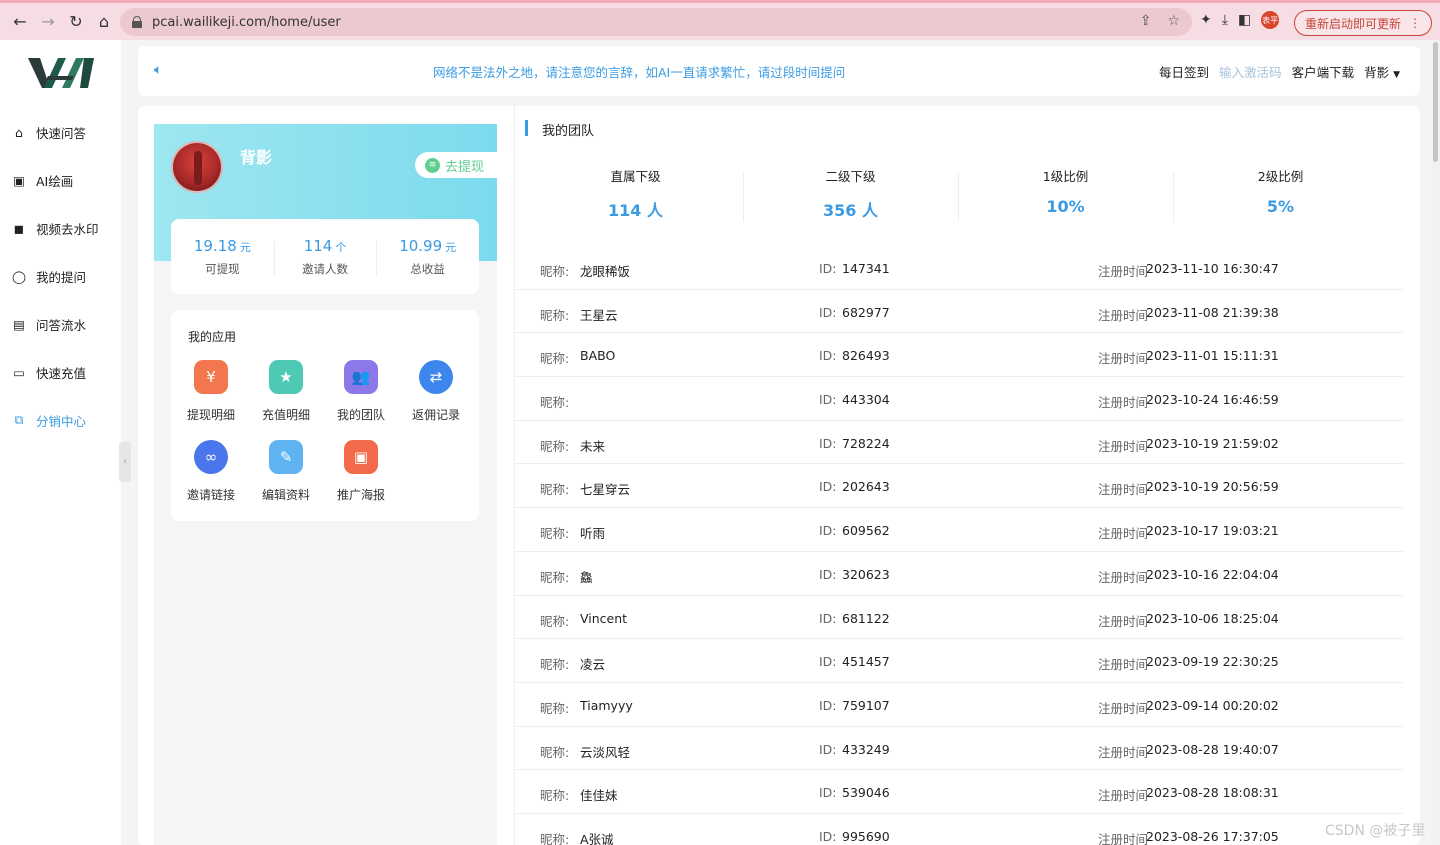  I want to click on nickname: 凌云, so click(593, 665).